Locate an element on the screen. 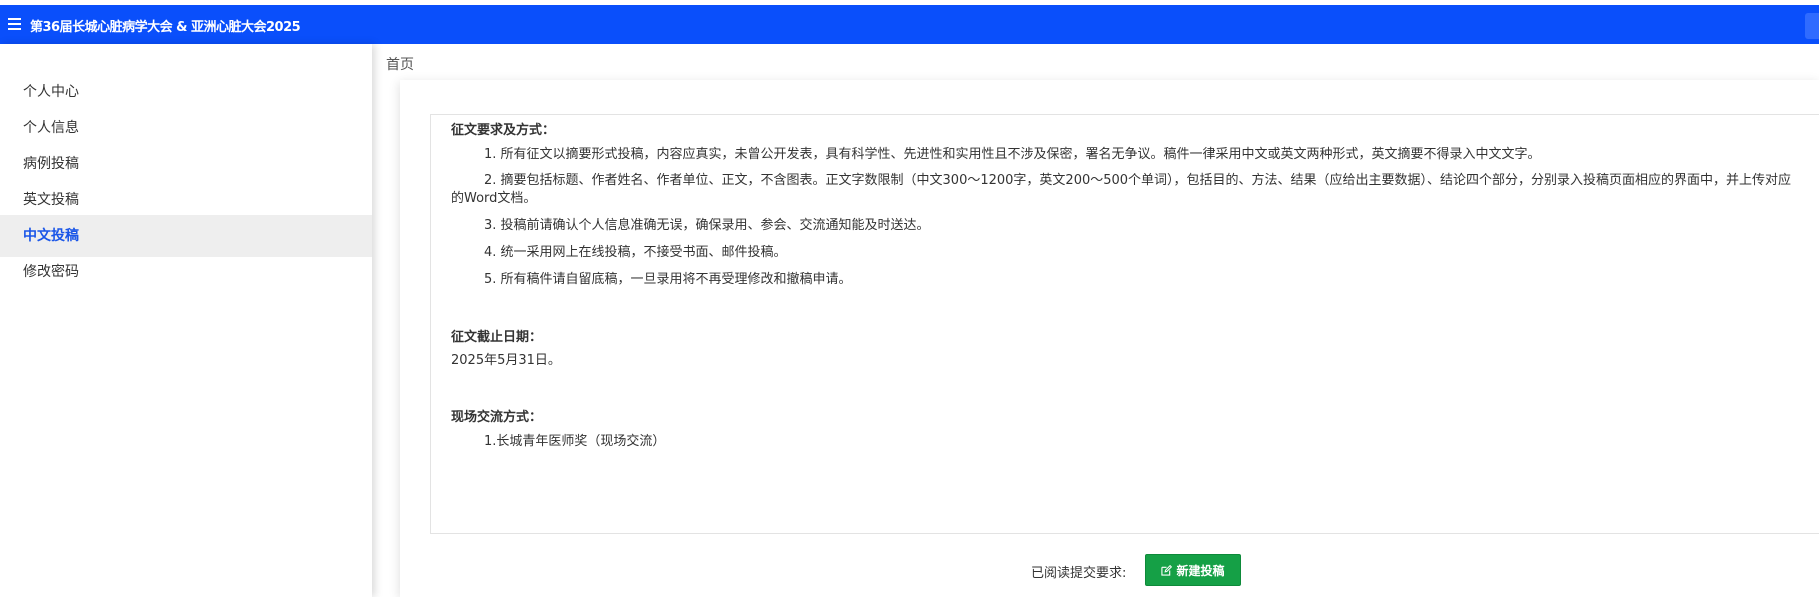 This screenshot has height=597, width=1819. breadcrumb: 首页 is located at coordinates (400, 64).